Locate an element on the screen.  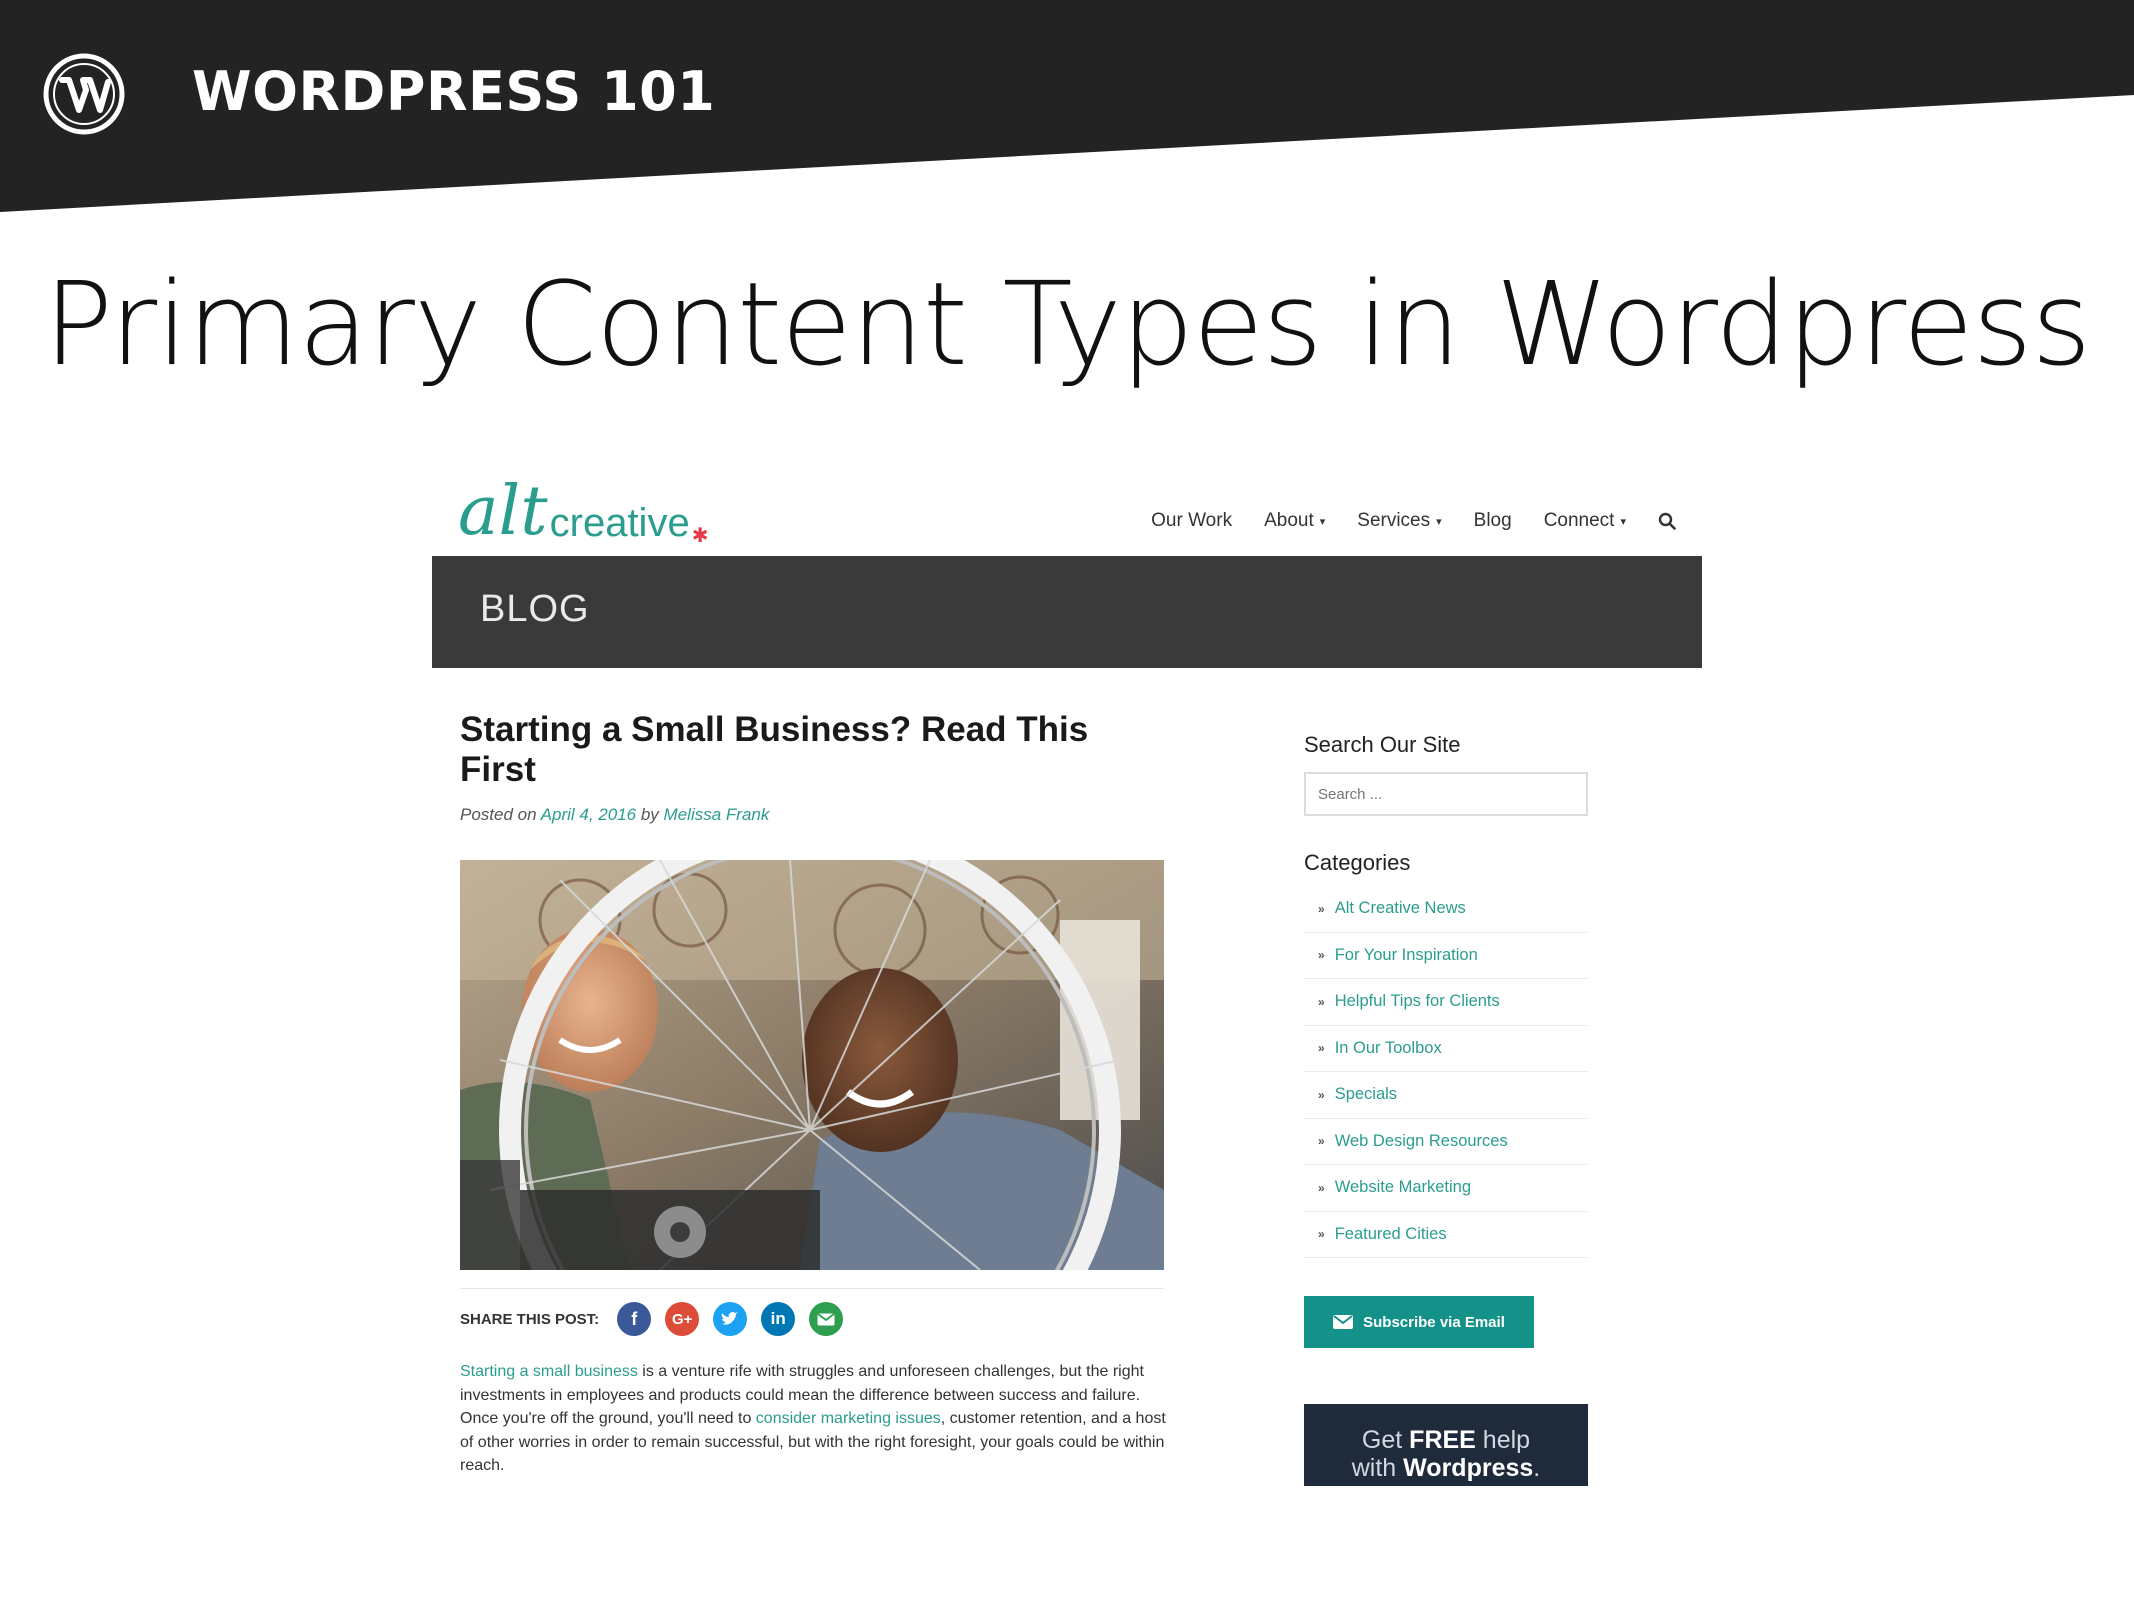
share-divider is located at coordinates (812, 1288).